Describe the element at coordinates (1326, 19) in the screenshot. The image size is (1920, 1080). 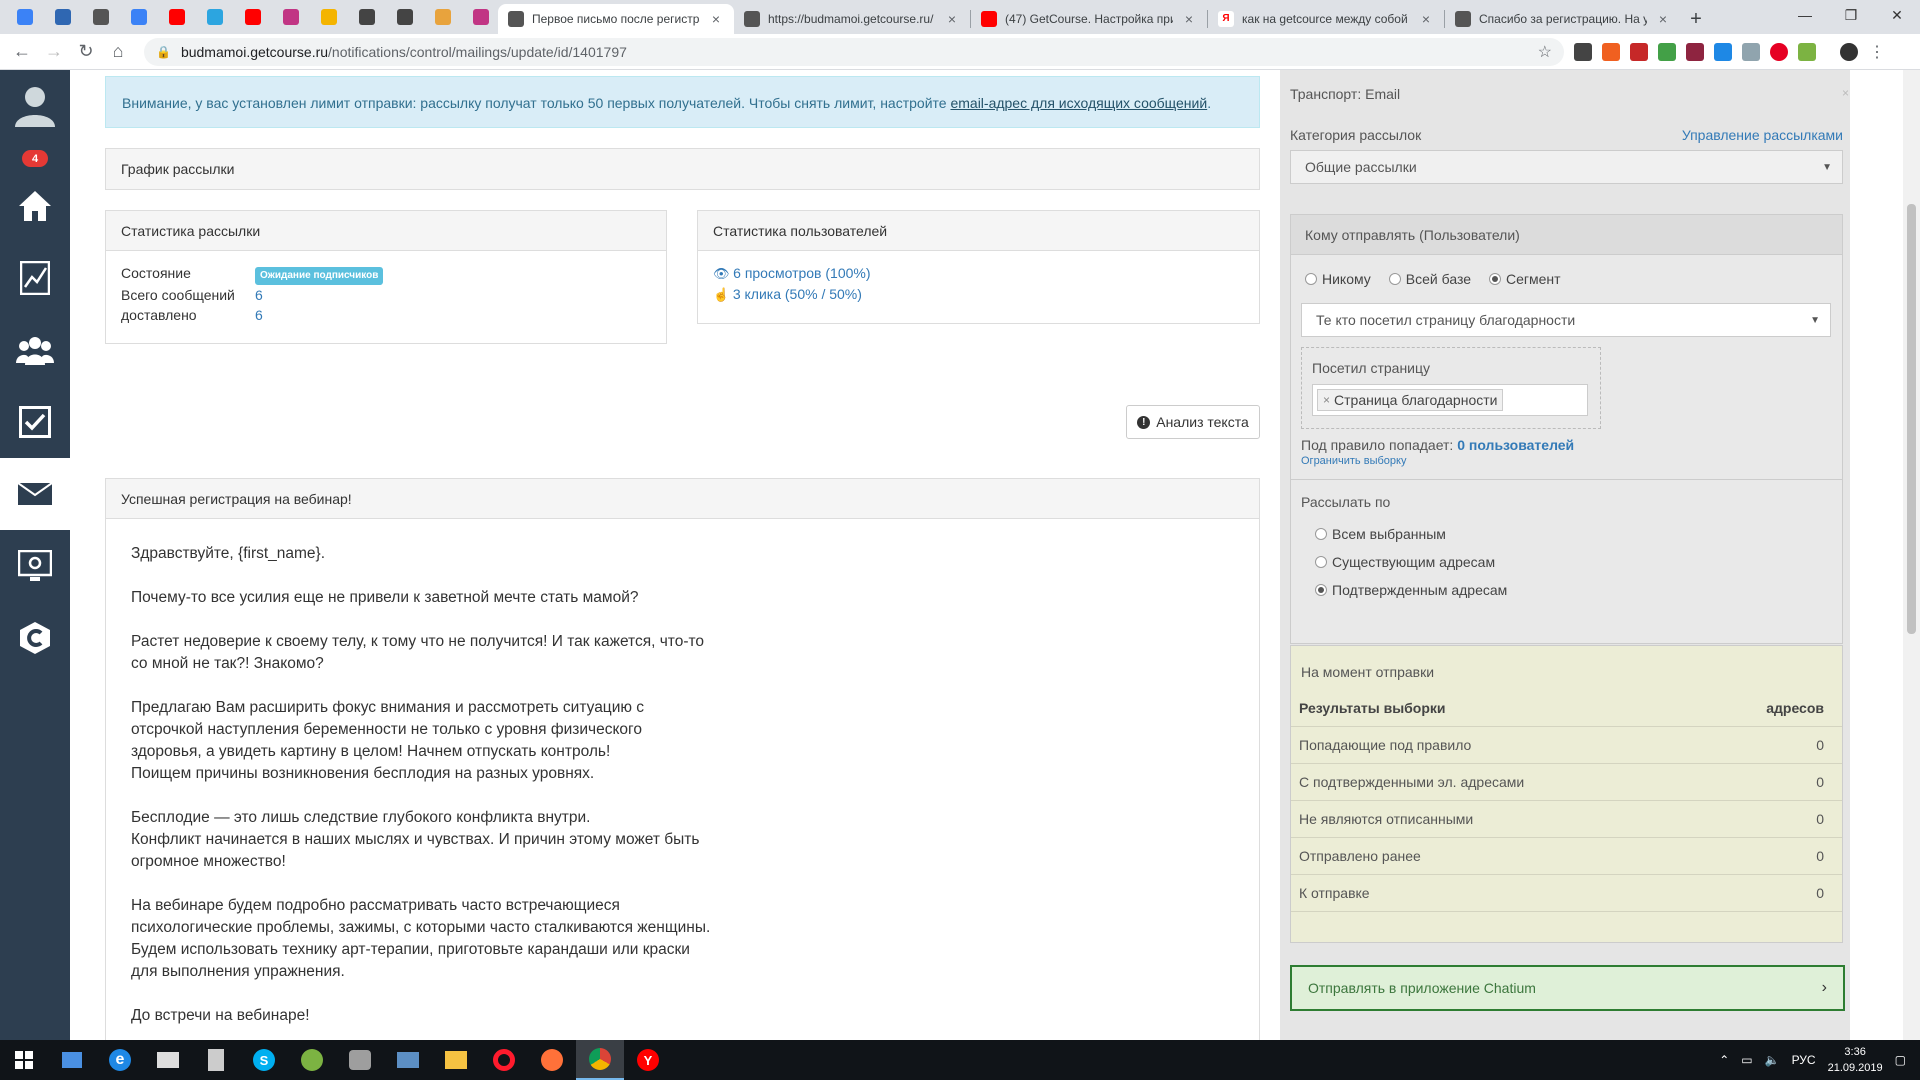
I see `browser-tab: Якак на getcource между собой ×` at that location.